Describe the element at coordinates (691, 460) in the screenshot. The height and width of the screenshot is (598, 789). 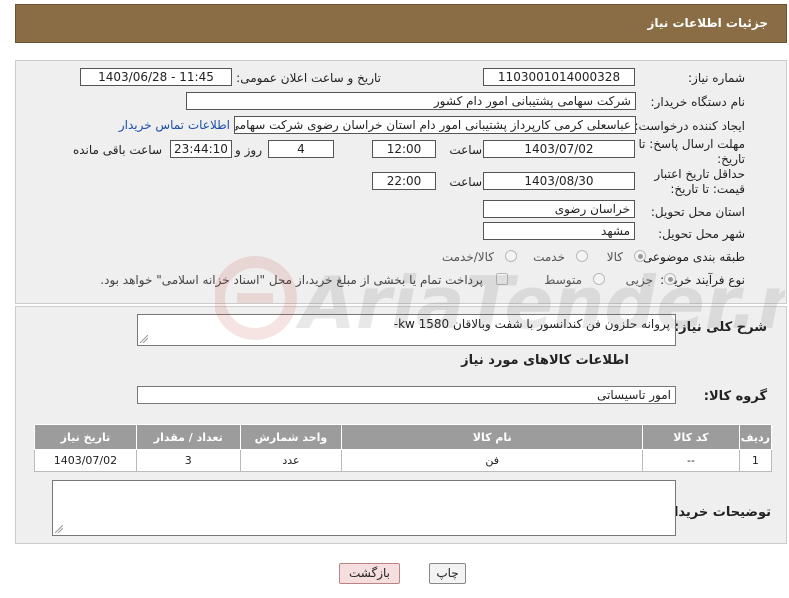
I see `cell-item-code: --` at that location.